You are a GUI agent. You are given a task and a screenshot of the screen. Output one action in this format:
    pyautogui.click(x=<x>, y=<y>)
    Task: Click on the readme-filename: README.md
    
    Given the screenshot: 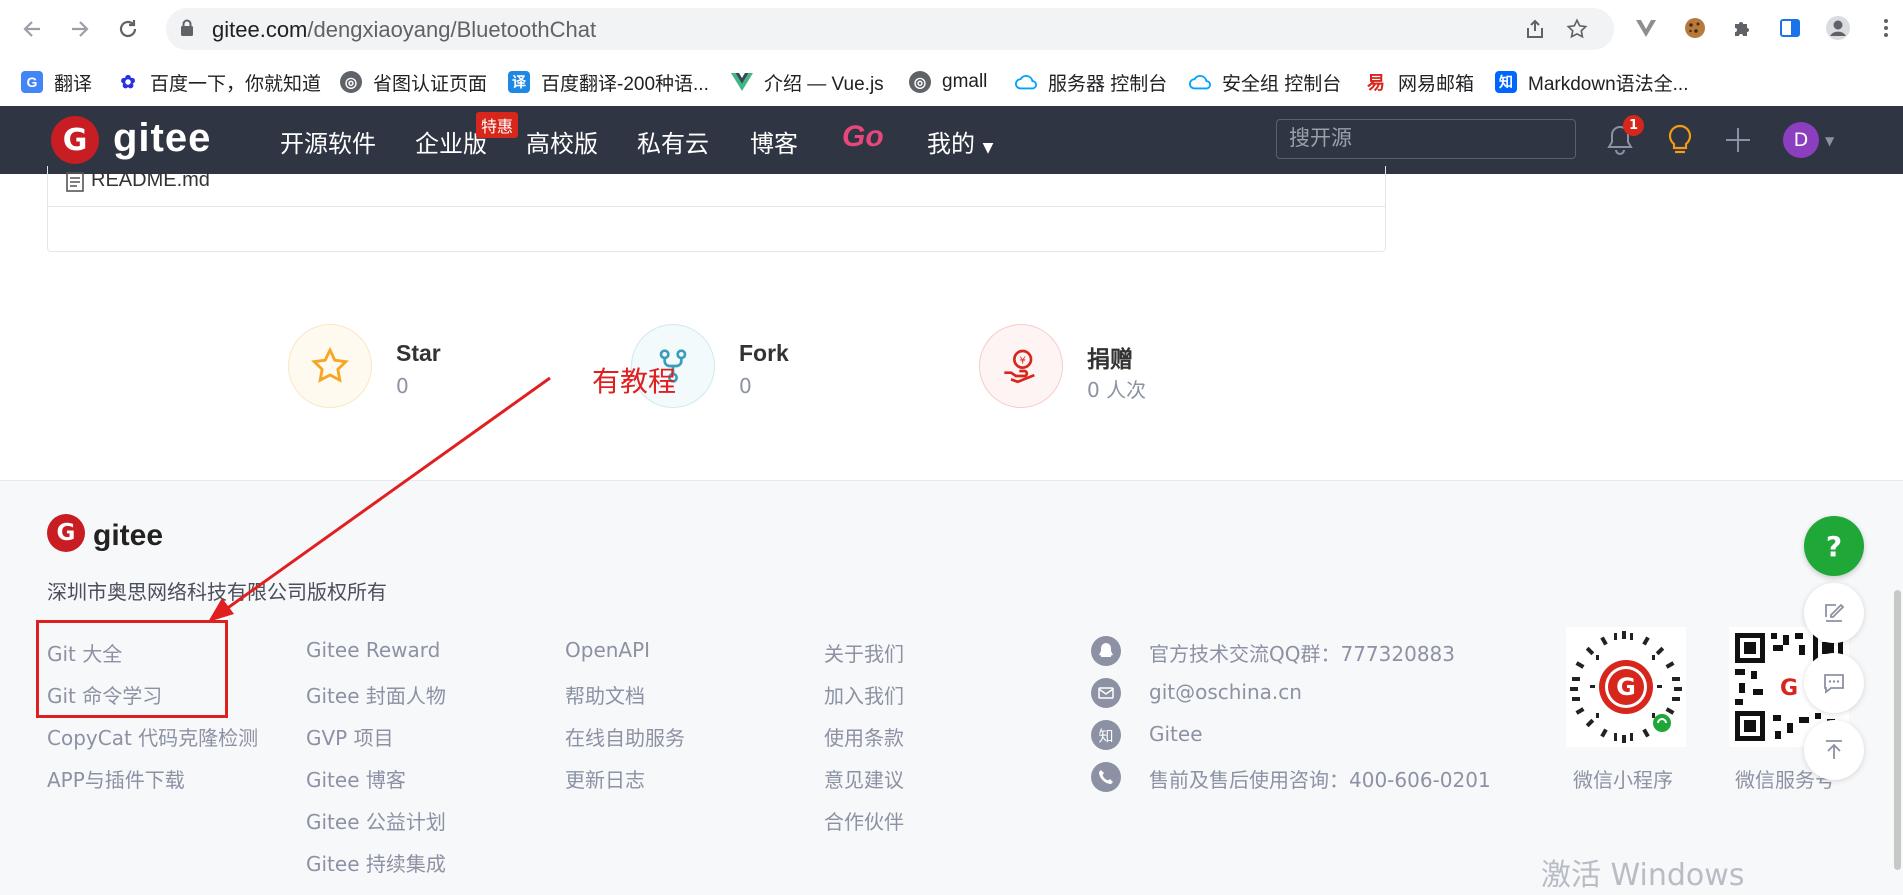 What is the action you would take?
    pyautogui.click(x=150, y=180)
    